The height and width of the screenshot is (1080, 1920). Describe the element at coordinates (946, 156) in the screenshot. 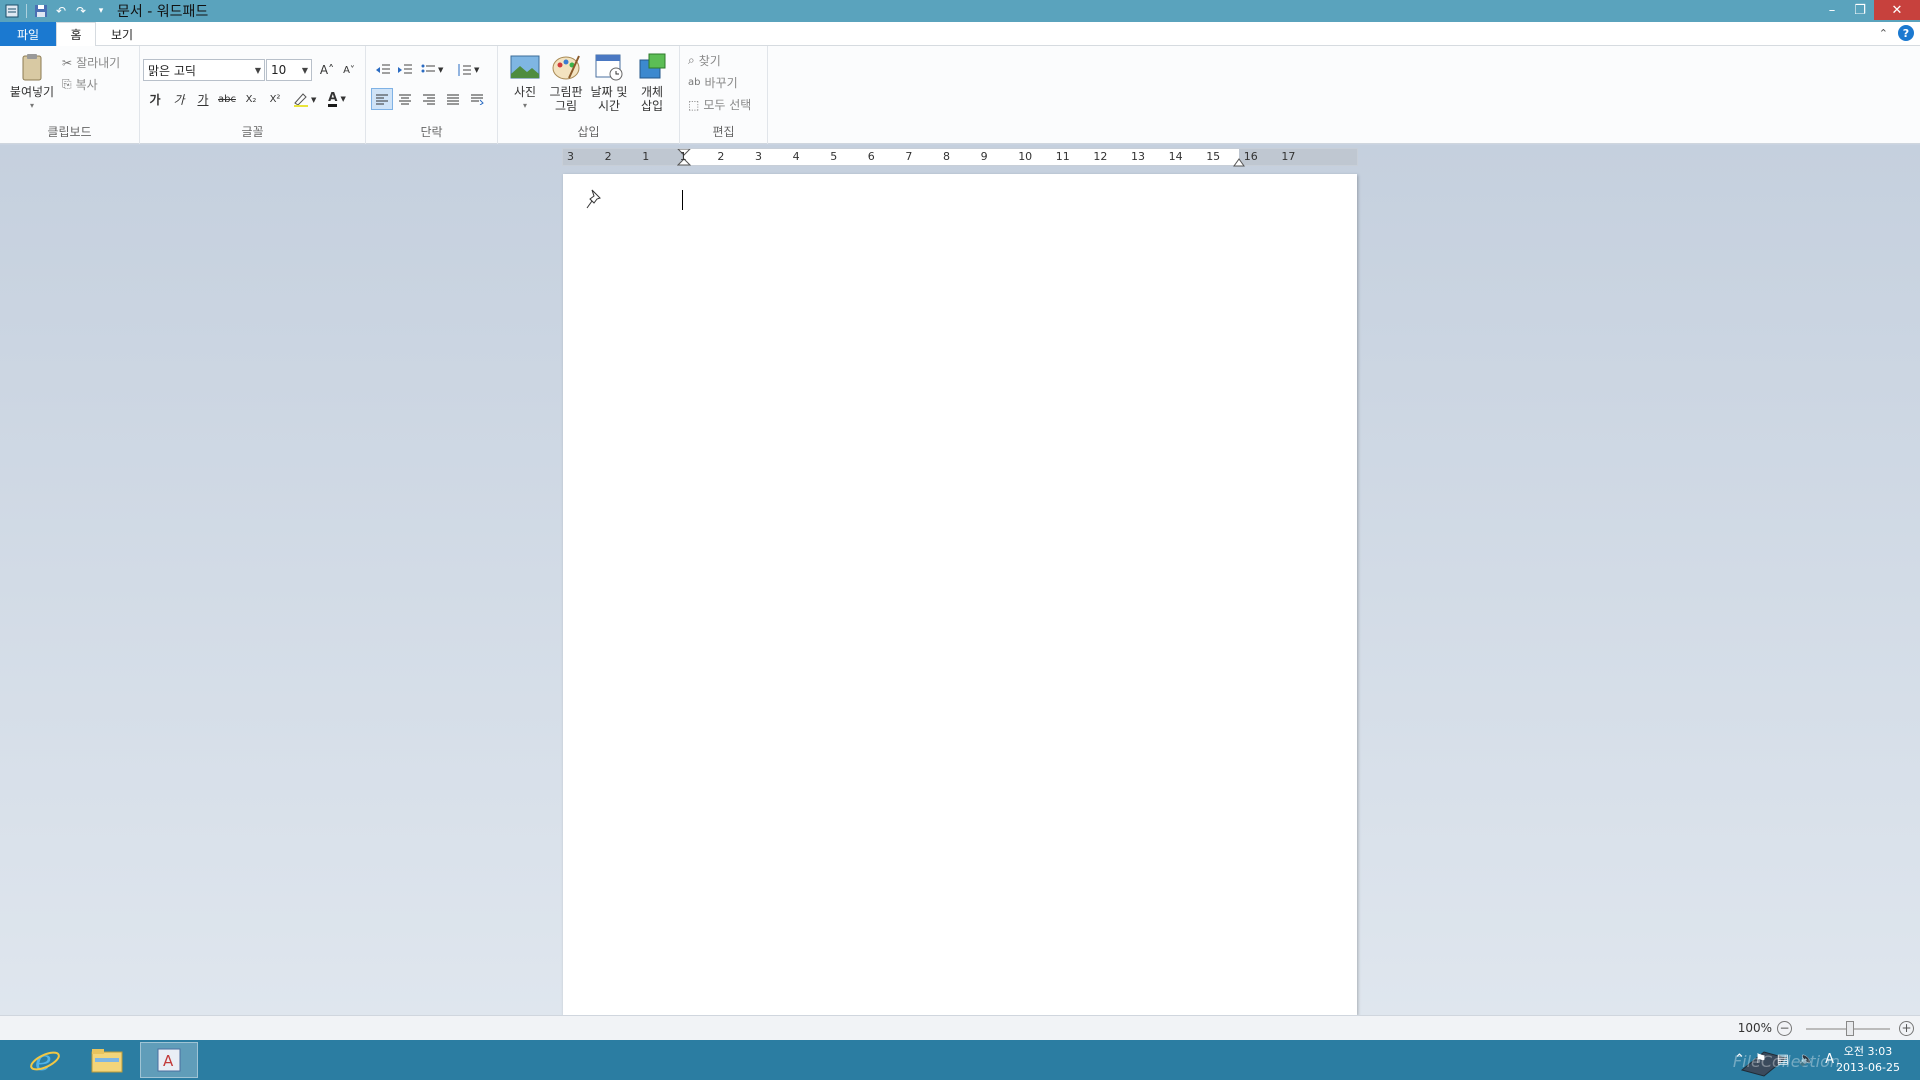

I see `ruler-number: 8` at that location.